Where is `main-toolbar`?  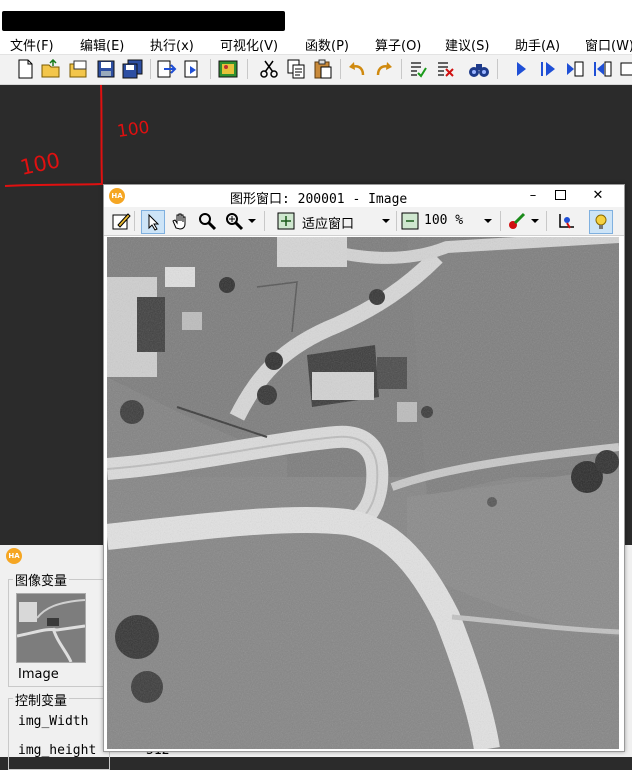
main-toolbar is located at coordinates (316, 70).